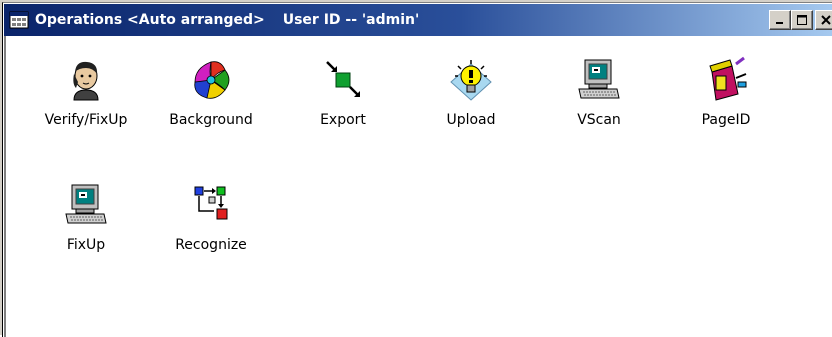 The height and width of the screenshot is (337, 832). What do you see at coordinates (212, 80) in the screenshot?
I see `colored-puzzle-icon` at bounding box center [212, 80].